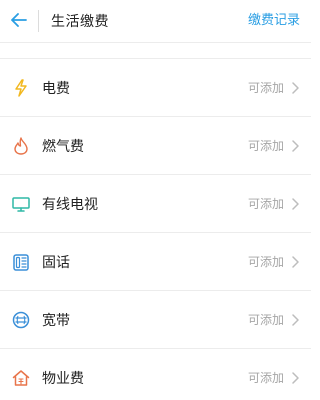 The image size is (320, 400). What do you see at coordinates (21, 320) in the screenshot?
I see `broadband-icon` at bounding box center [21, 320].